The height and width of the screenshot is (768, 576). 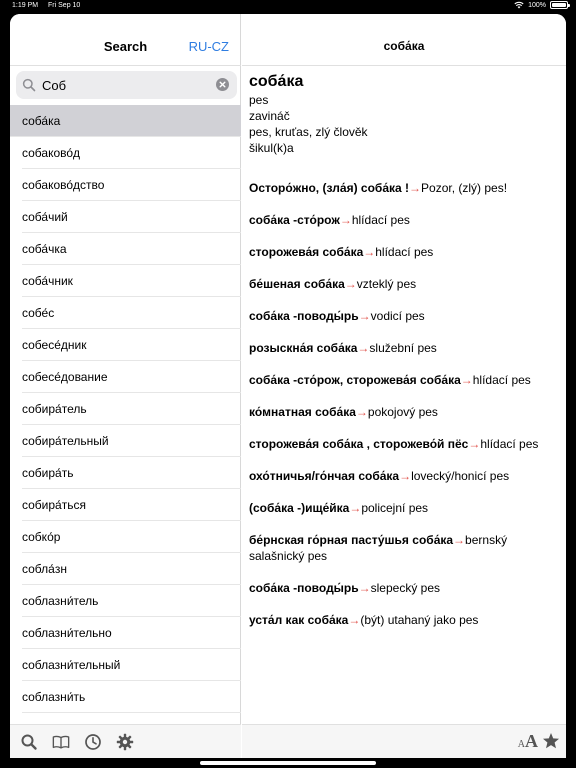 I want to click on example-czech: (být) utahaný jako pes, so click(x=419, y=620).